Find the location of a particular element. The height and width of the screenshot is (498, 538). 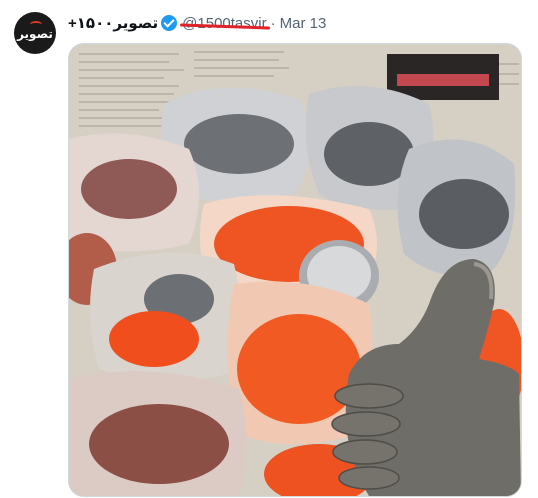

author-handle: @1500tasvir is located at coordinates (225, 23).